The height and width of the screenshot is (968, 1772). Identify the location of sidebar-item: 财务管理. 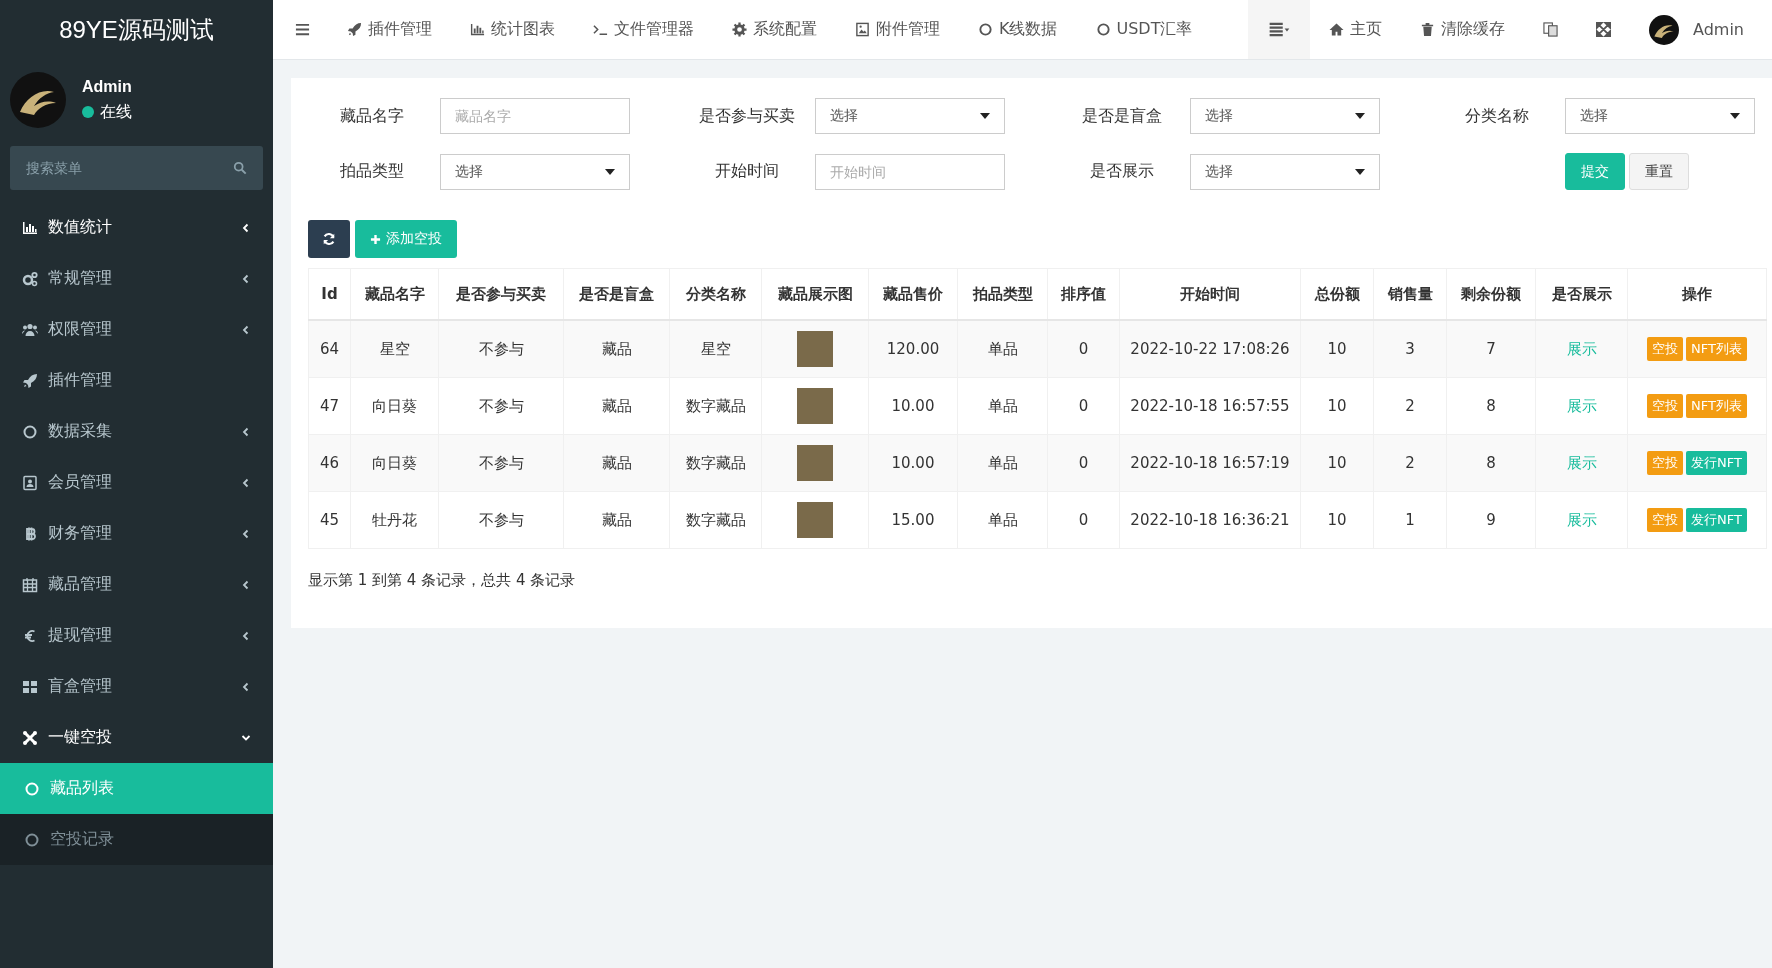
(136, 533).